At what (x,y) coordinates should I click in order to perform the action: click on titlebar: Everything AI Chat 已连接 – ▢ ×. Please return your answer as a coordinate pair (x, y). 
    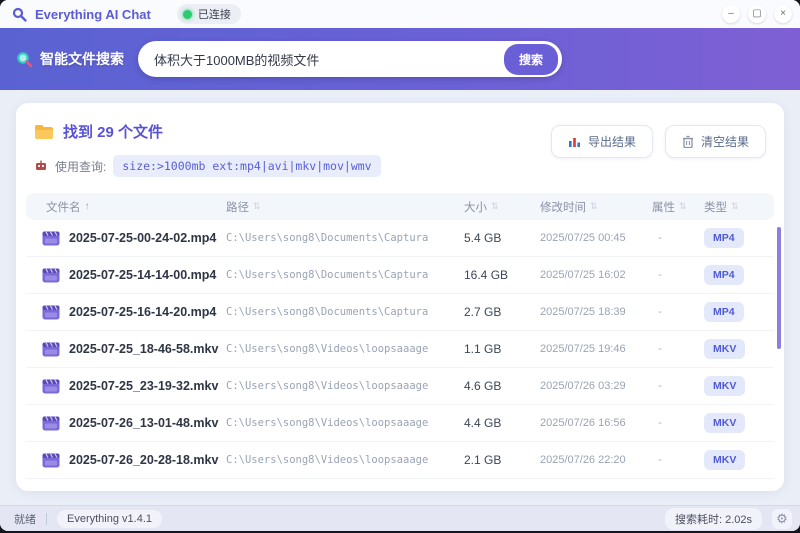
    Looking at the image, I should click on (400, 14).